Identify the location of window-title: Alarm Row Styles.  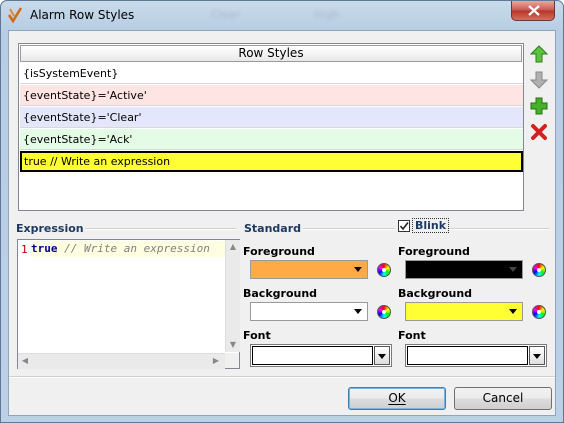
(82, 15).